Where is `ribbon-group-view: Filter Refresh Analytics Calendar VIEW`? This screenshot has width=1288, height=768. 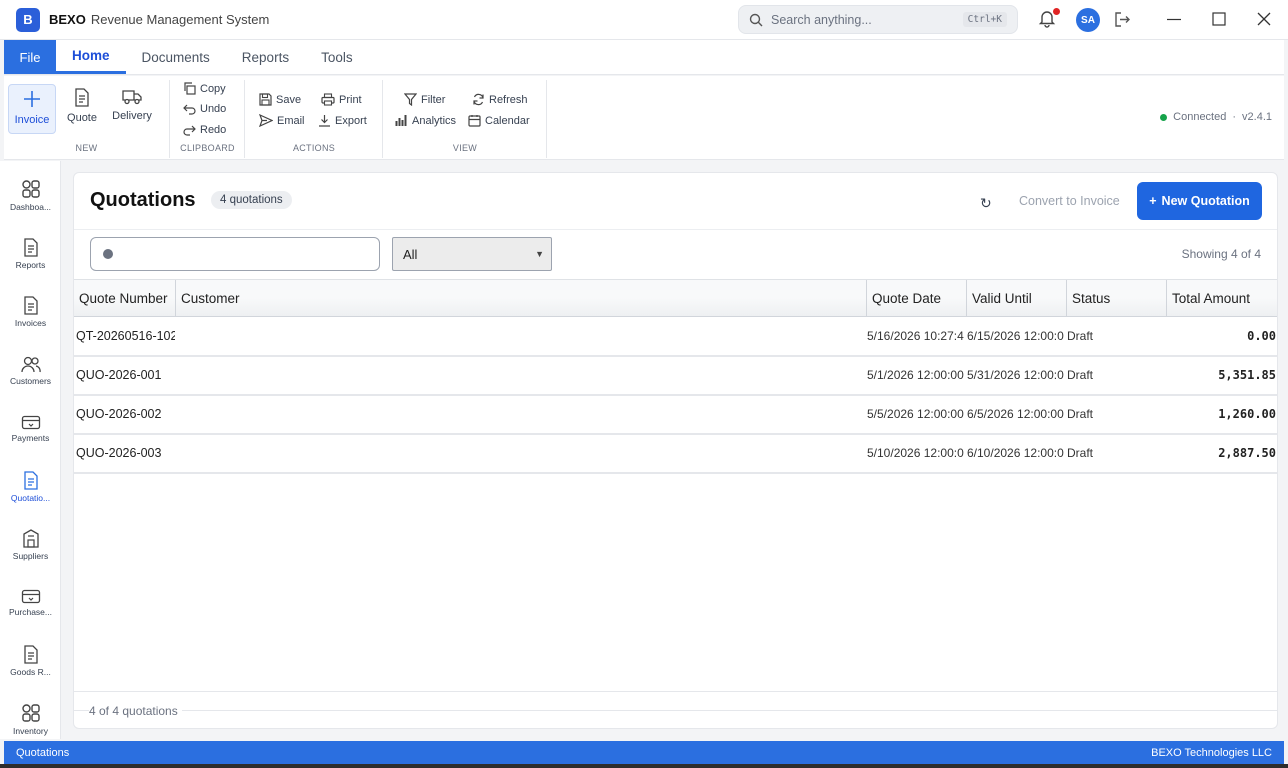 ribbon-group-view: Filter Refresh Analytics Calendar VIEW is located at coordinates (465, 119).